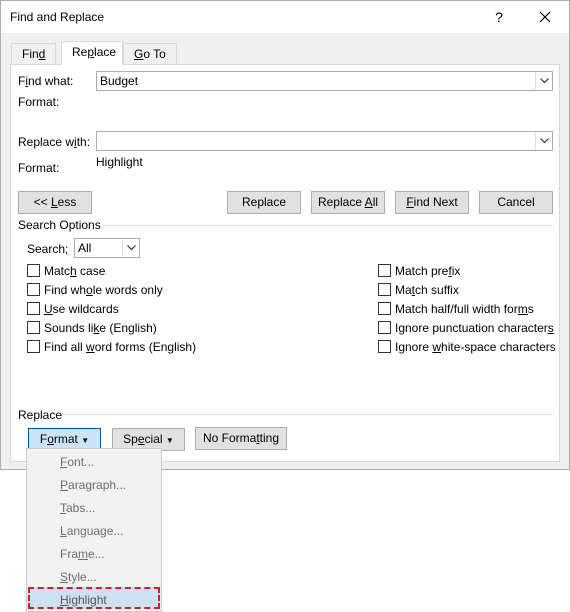 This screenshot has width=570, height=612. Describe the element at coordinates (107, 248) in the screenshot. I see `search-direction-select: All` at that location.